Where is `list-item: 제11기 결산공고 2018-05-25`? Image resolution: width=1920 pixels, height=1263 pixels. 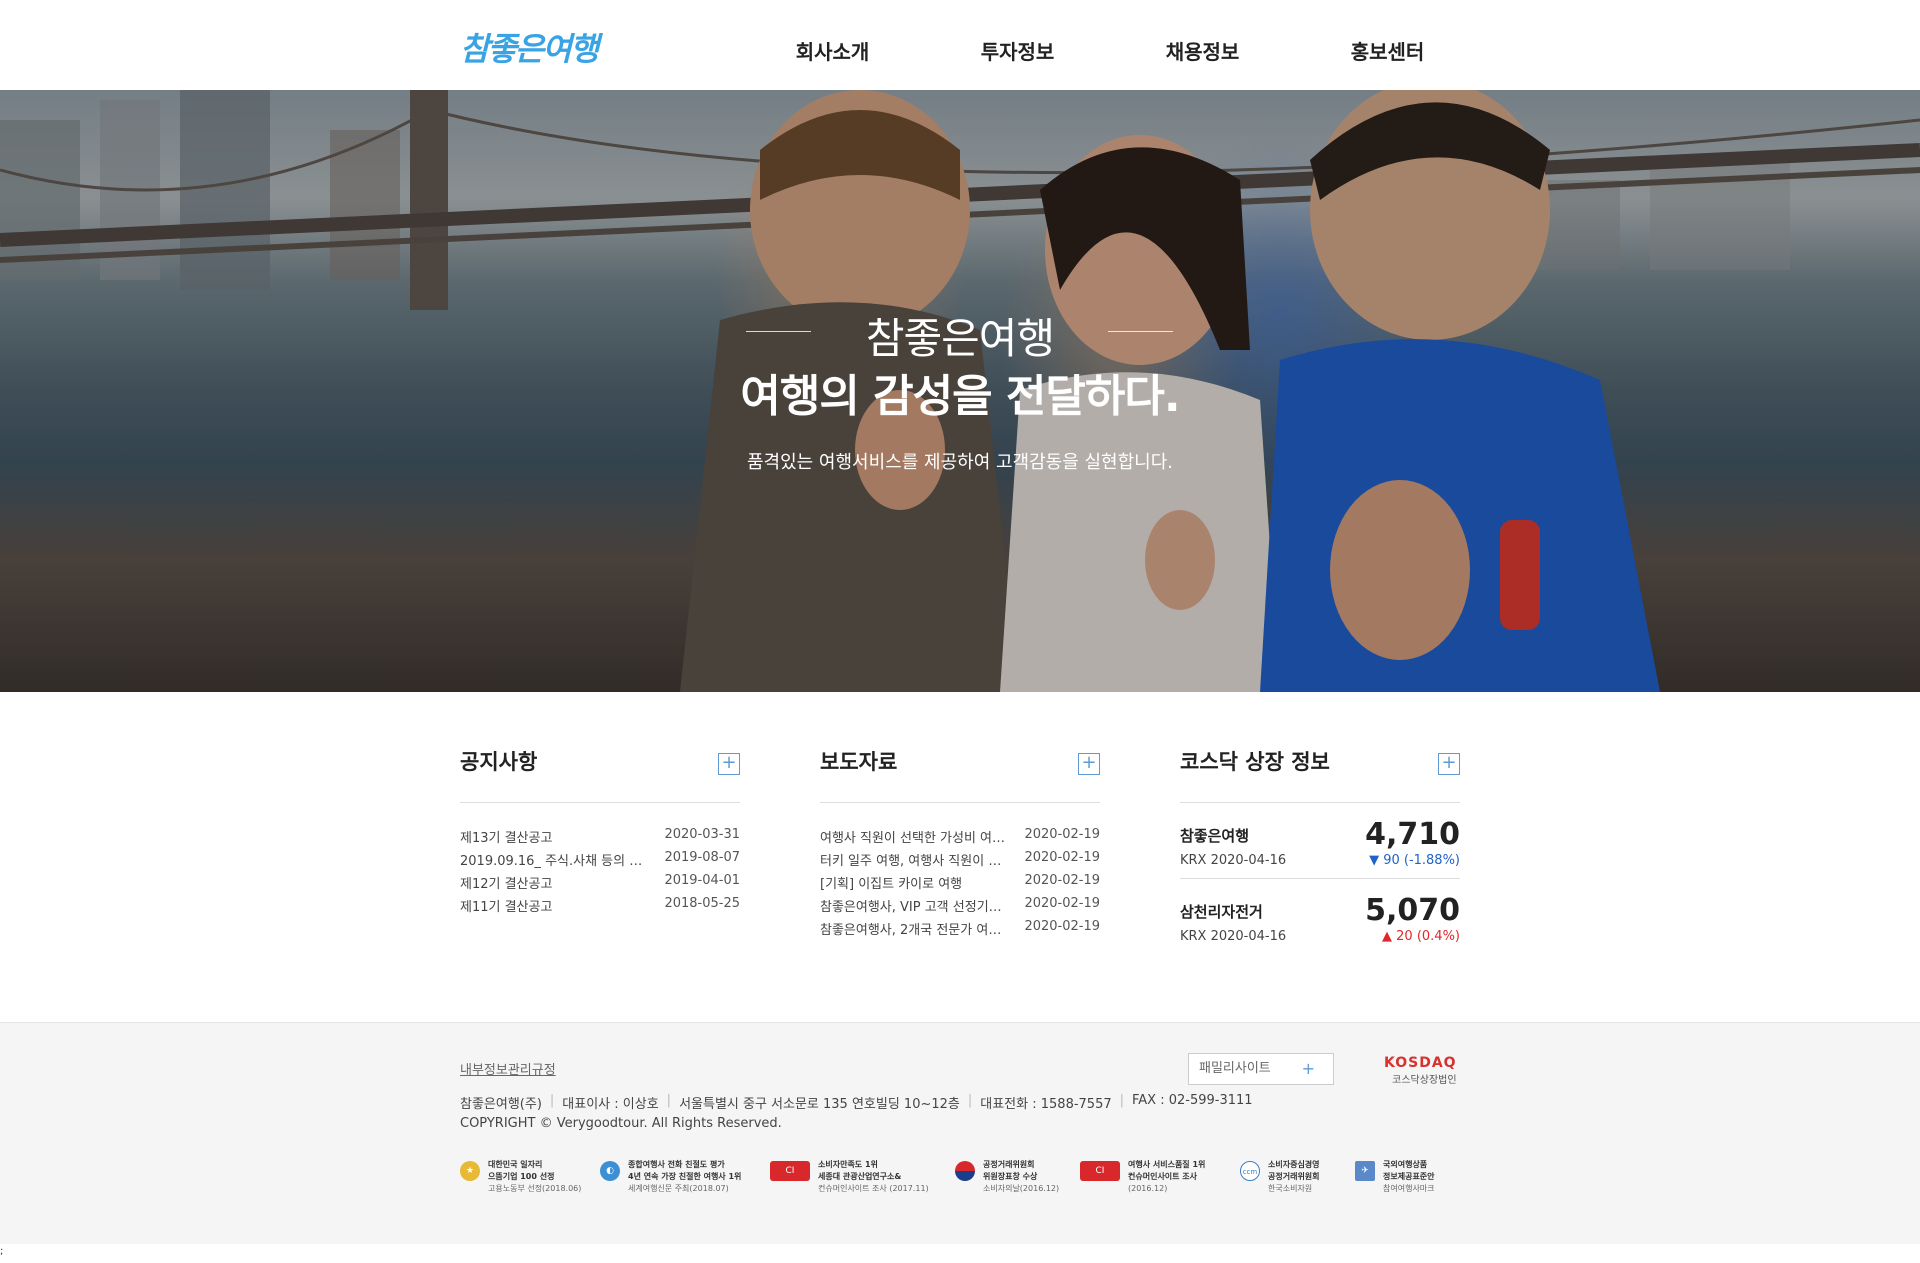
list-item: 제11기 결산공고 2018-05-25 is located at coordinates (600, 907).